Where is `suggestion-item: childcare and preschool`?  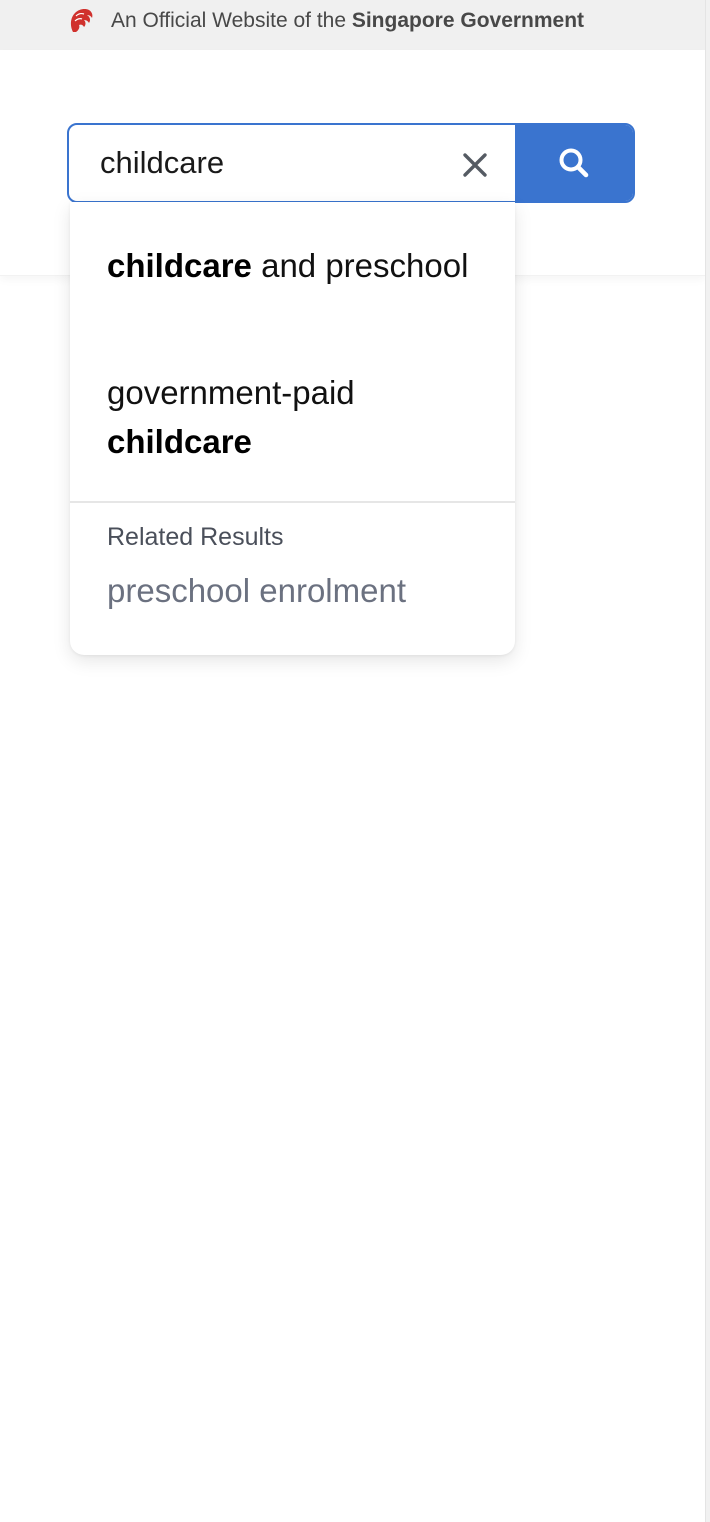
suggestion-item: childcare and preschool is located at coordinates (297, 265).